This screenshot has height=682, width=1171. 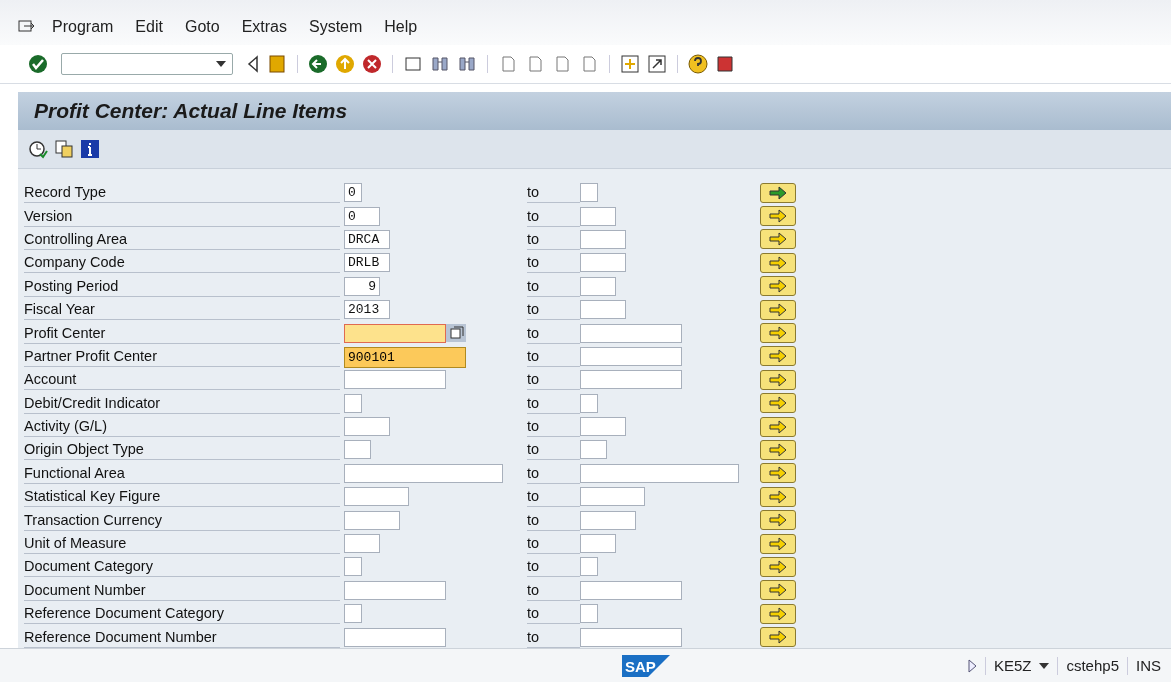 I want to click on menu-item: Goto, so click(x=202, y=26).